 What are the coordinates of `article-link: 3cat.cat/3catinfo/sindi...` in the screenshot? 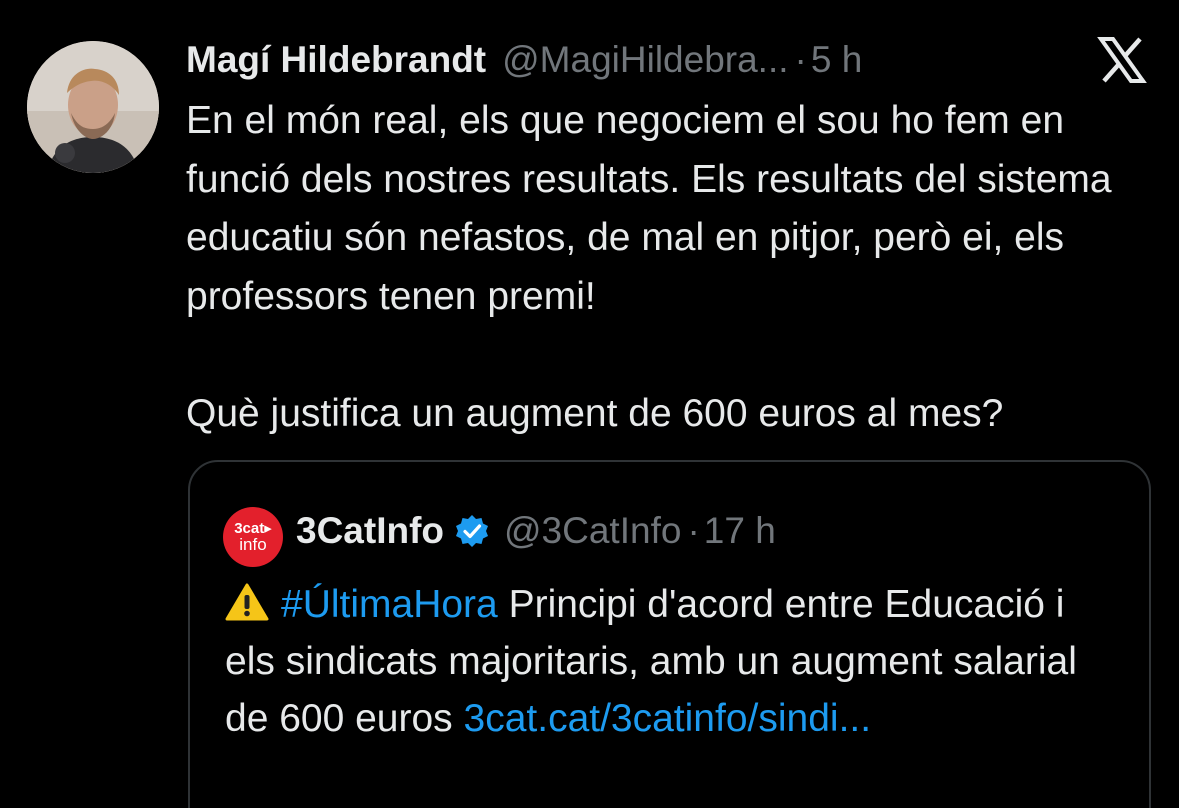 It's located at (668, 718).